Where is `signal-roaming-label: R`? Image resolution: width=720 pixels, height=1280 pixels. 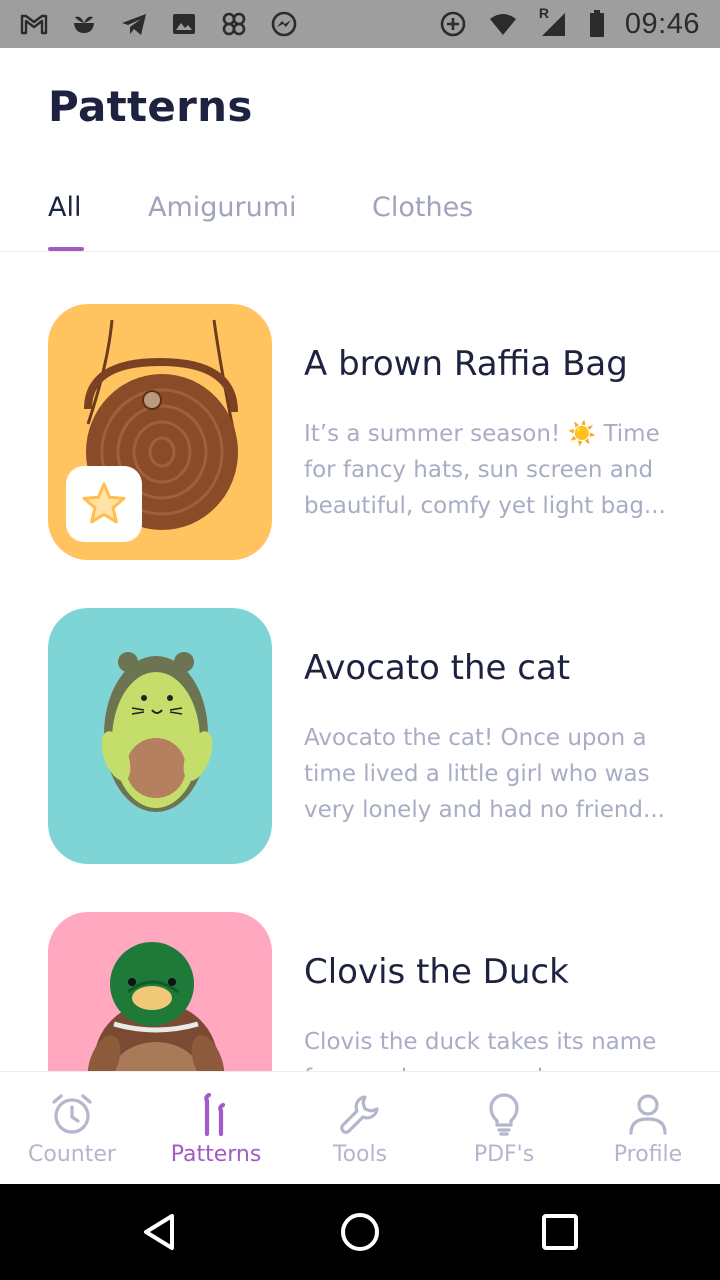 signal-roaming-label: R is located at coordinates (544, 13).